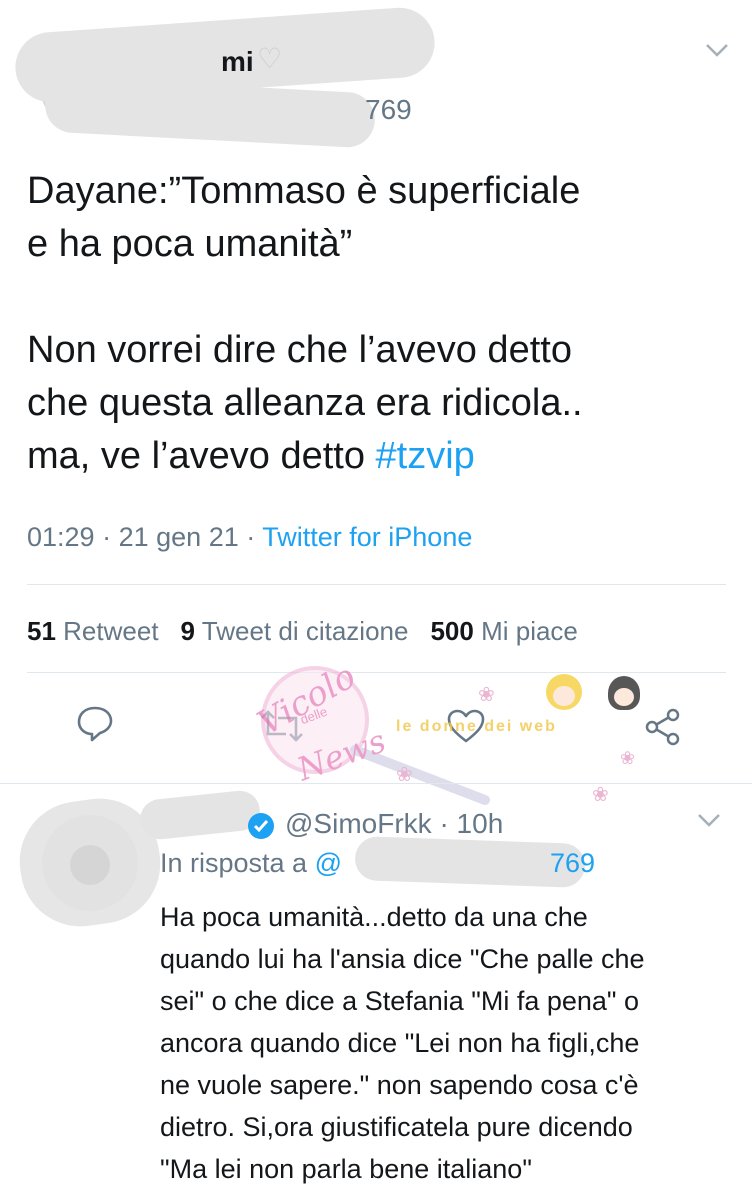 This screenshot has height=1200, width=752. What do you see at coordinates (237, 62) in the screenshot?
I see `author-name: mi` at bounding box center [237, 62].